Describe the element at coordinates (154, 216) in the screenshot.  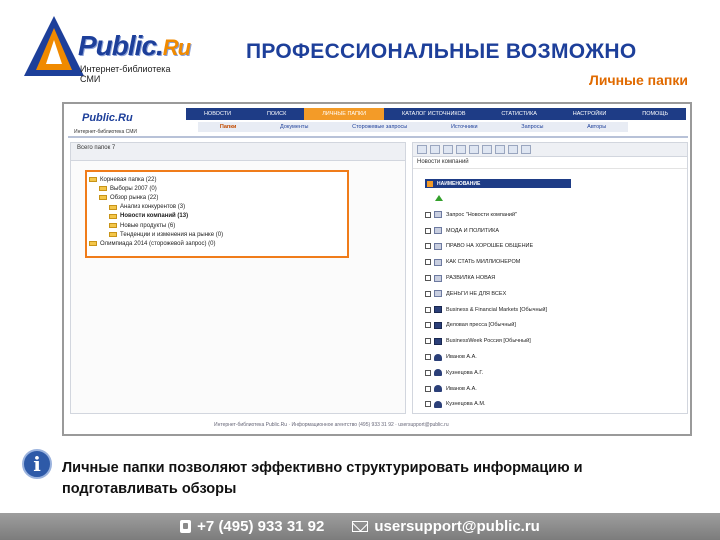
I see `tree-node-label: Новости компаний (13)` at that location.